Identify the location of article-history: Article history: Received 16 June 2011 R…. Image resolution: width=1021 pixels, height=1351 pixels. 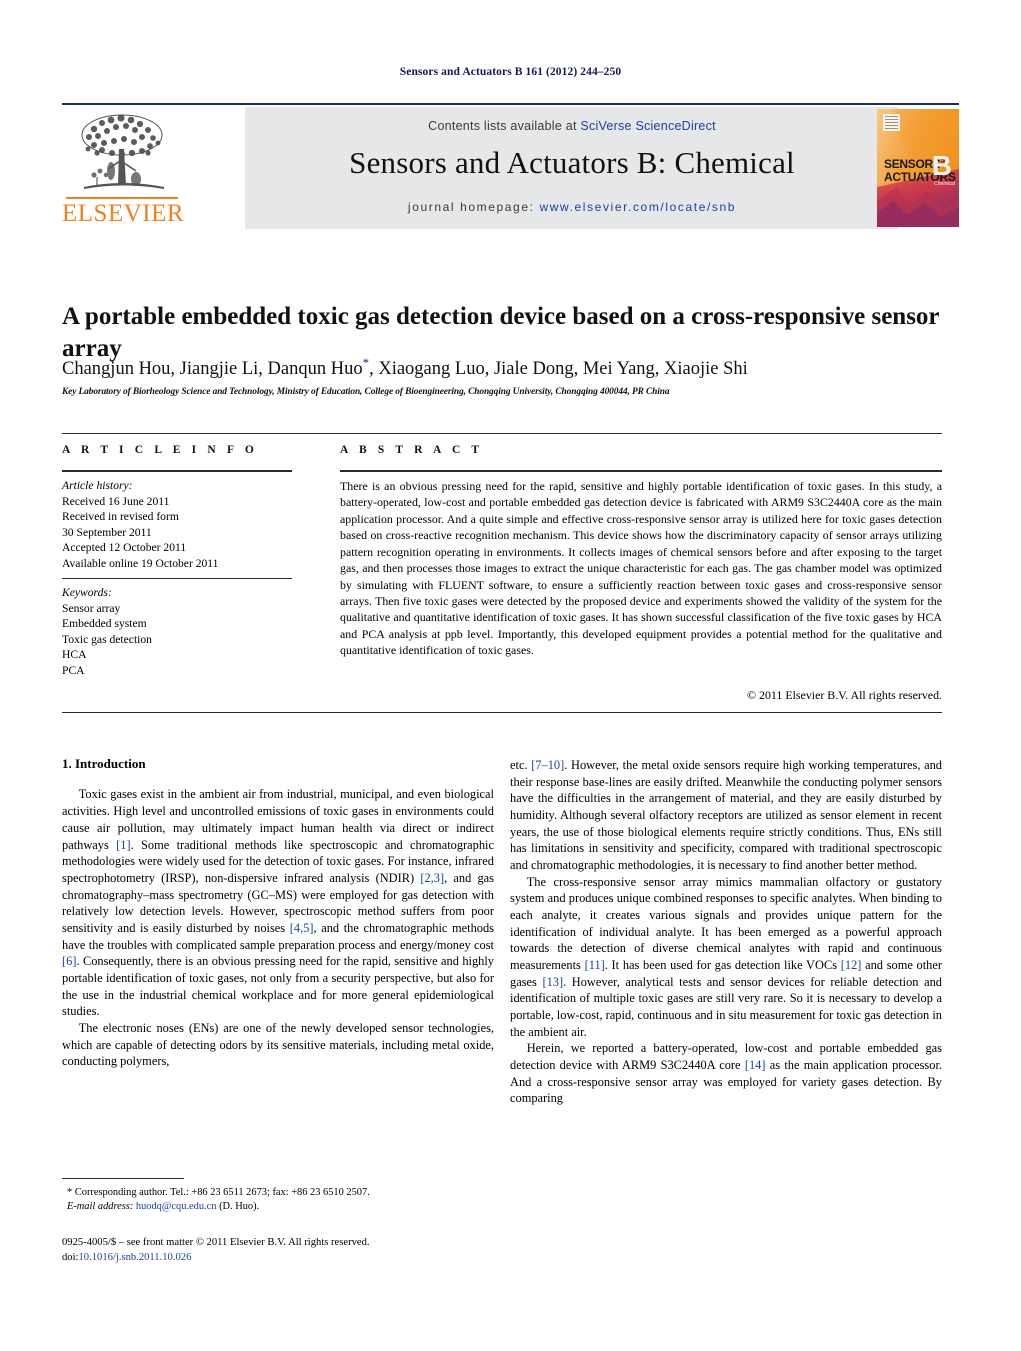
(182, 524).